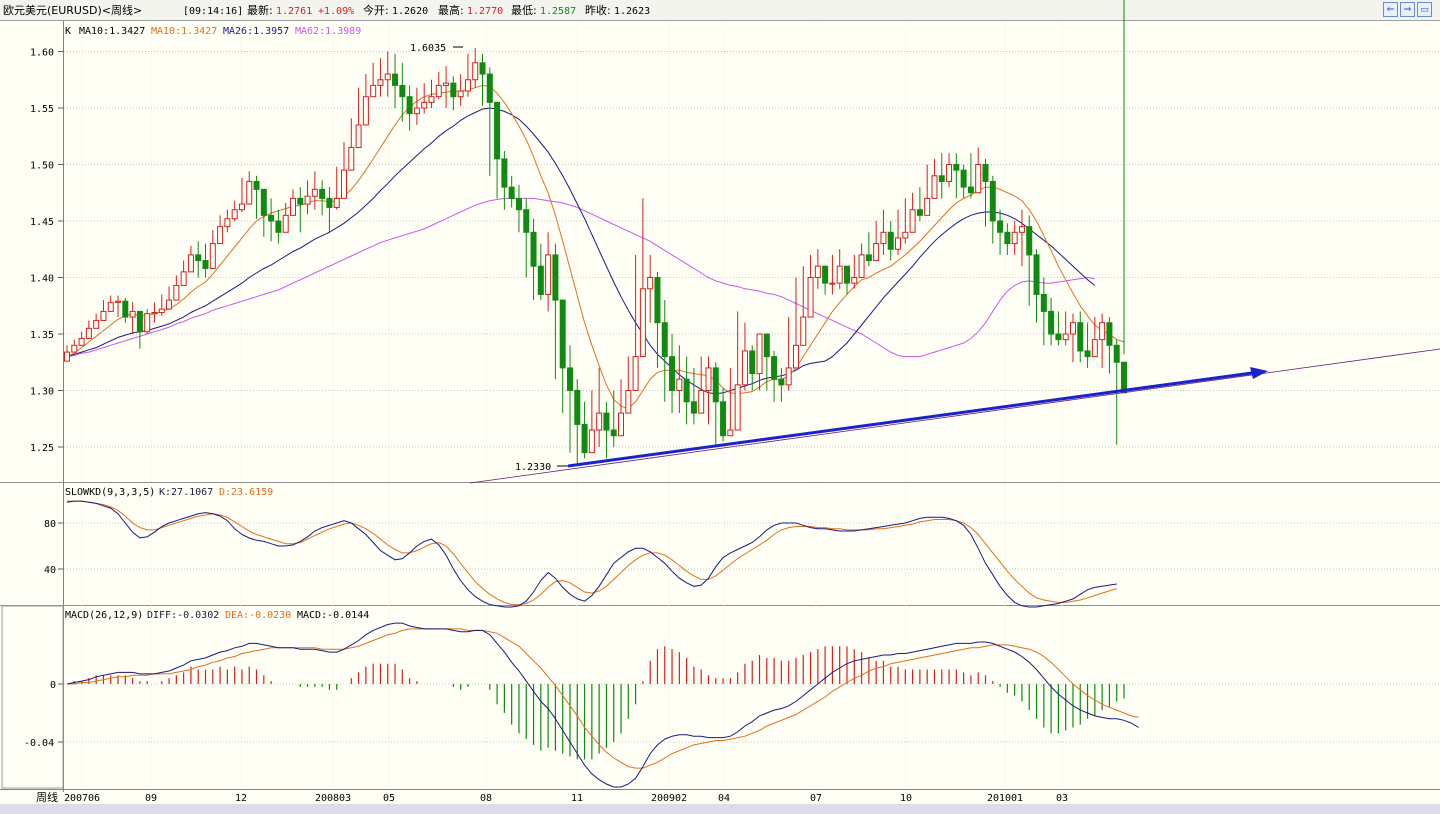 The image size is (1440, 814). What do you see at coordinates (184, 31) in the screenshot?
I see `legend-ma10: MA10:1.3427` at bounding box center [184, 31].